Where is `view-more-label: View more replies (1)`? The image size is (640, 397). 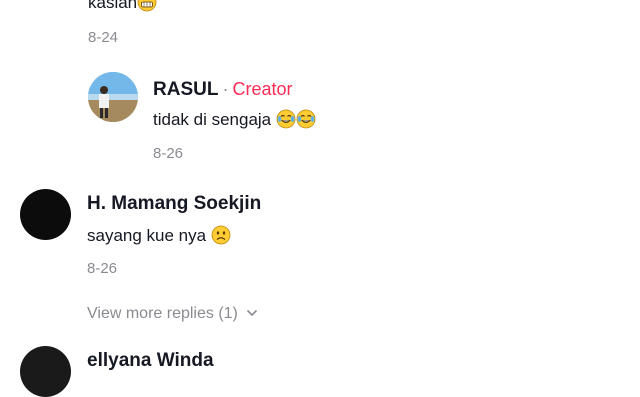 view-more-label: View more replies (1) is located at coordinates (162, 313).